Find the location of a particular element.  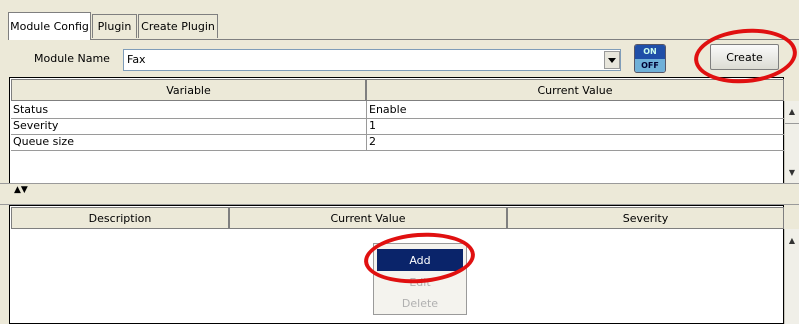

tab-create-plugin-label: Create Plugin is located at coordinates (178, 26).